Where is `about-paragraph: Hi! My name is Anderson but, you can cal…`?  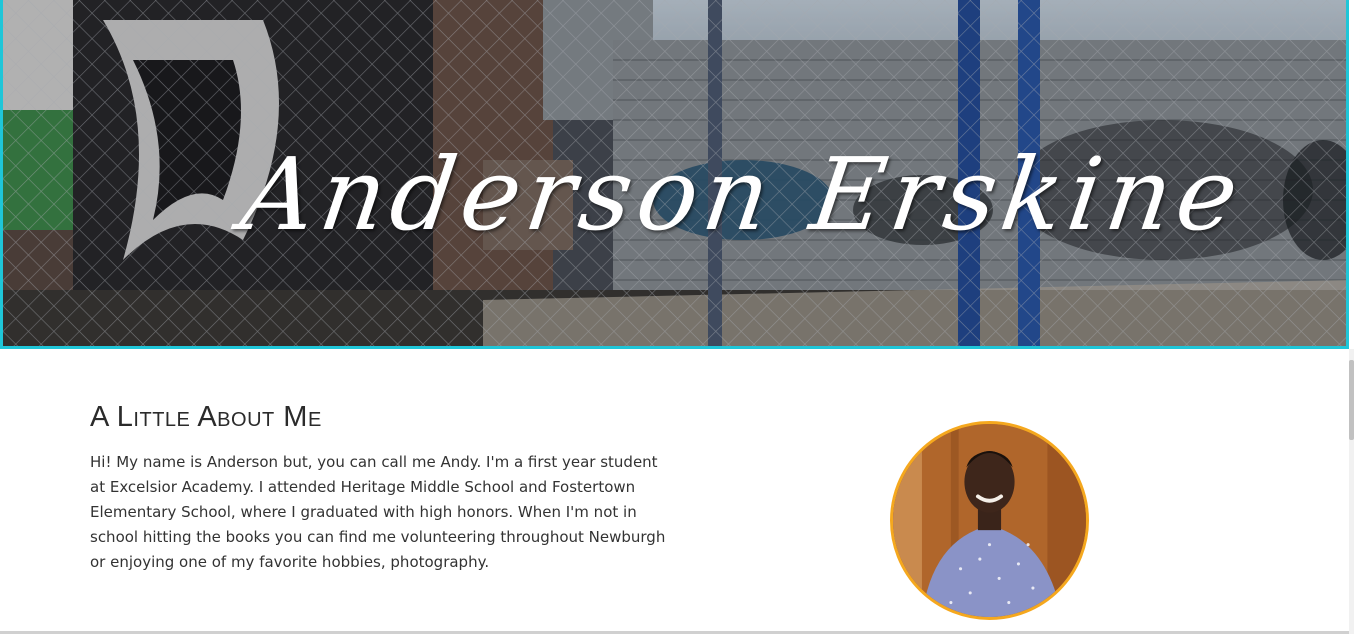
about-paragraph: Hi! My name is Anderson but, you can cal… is located at coordinates (378, 512).